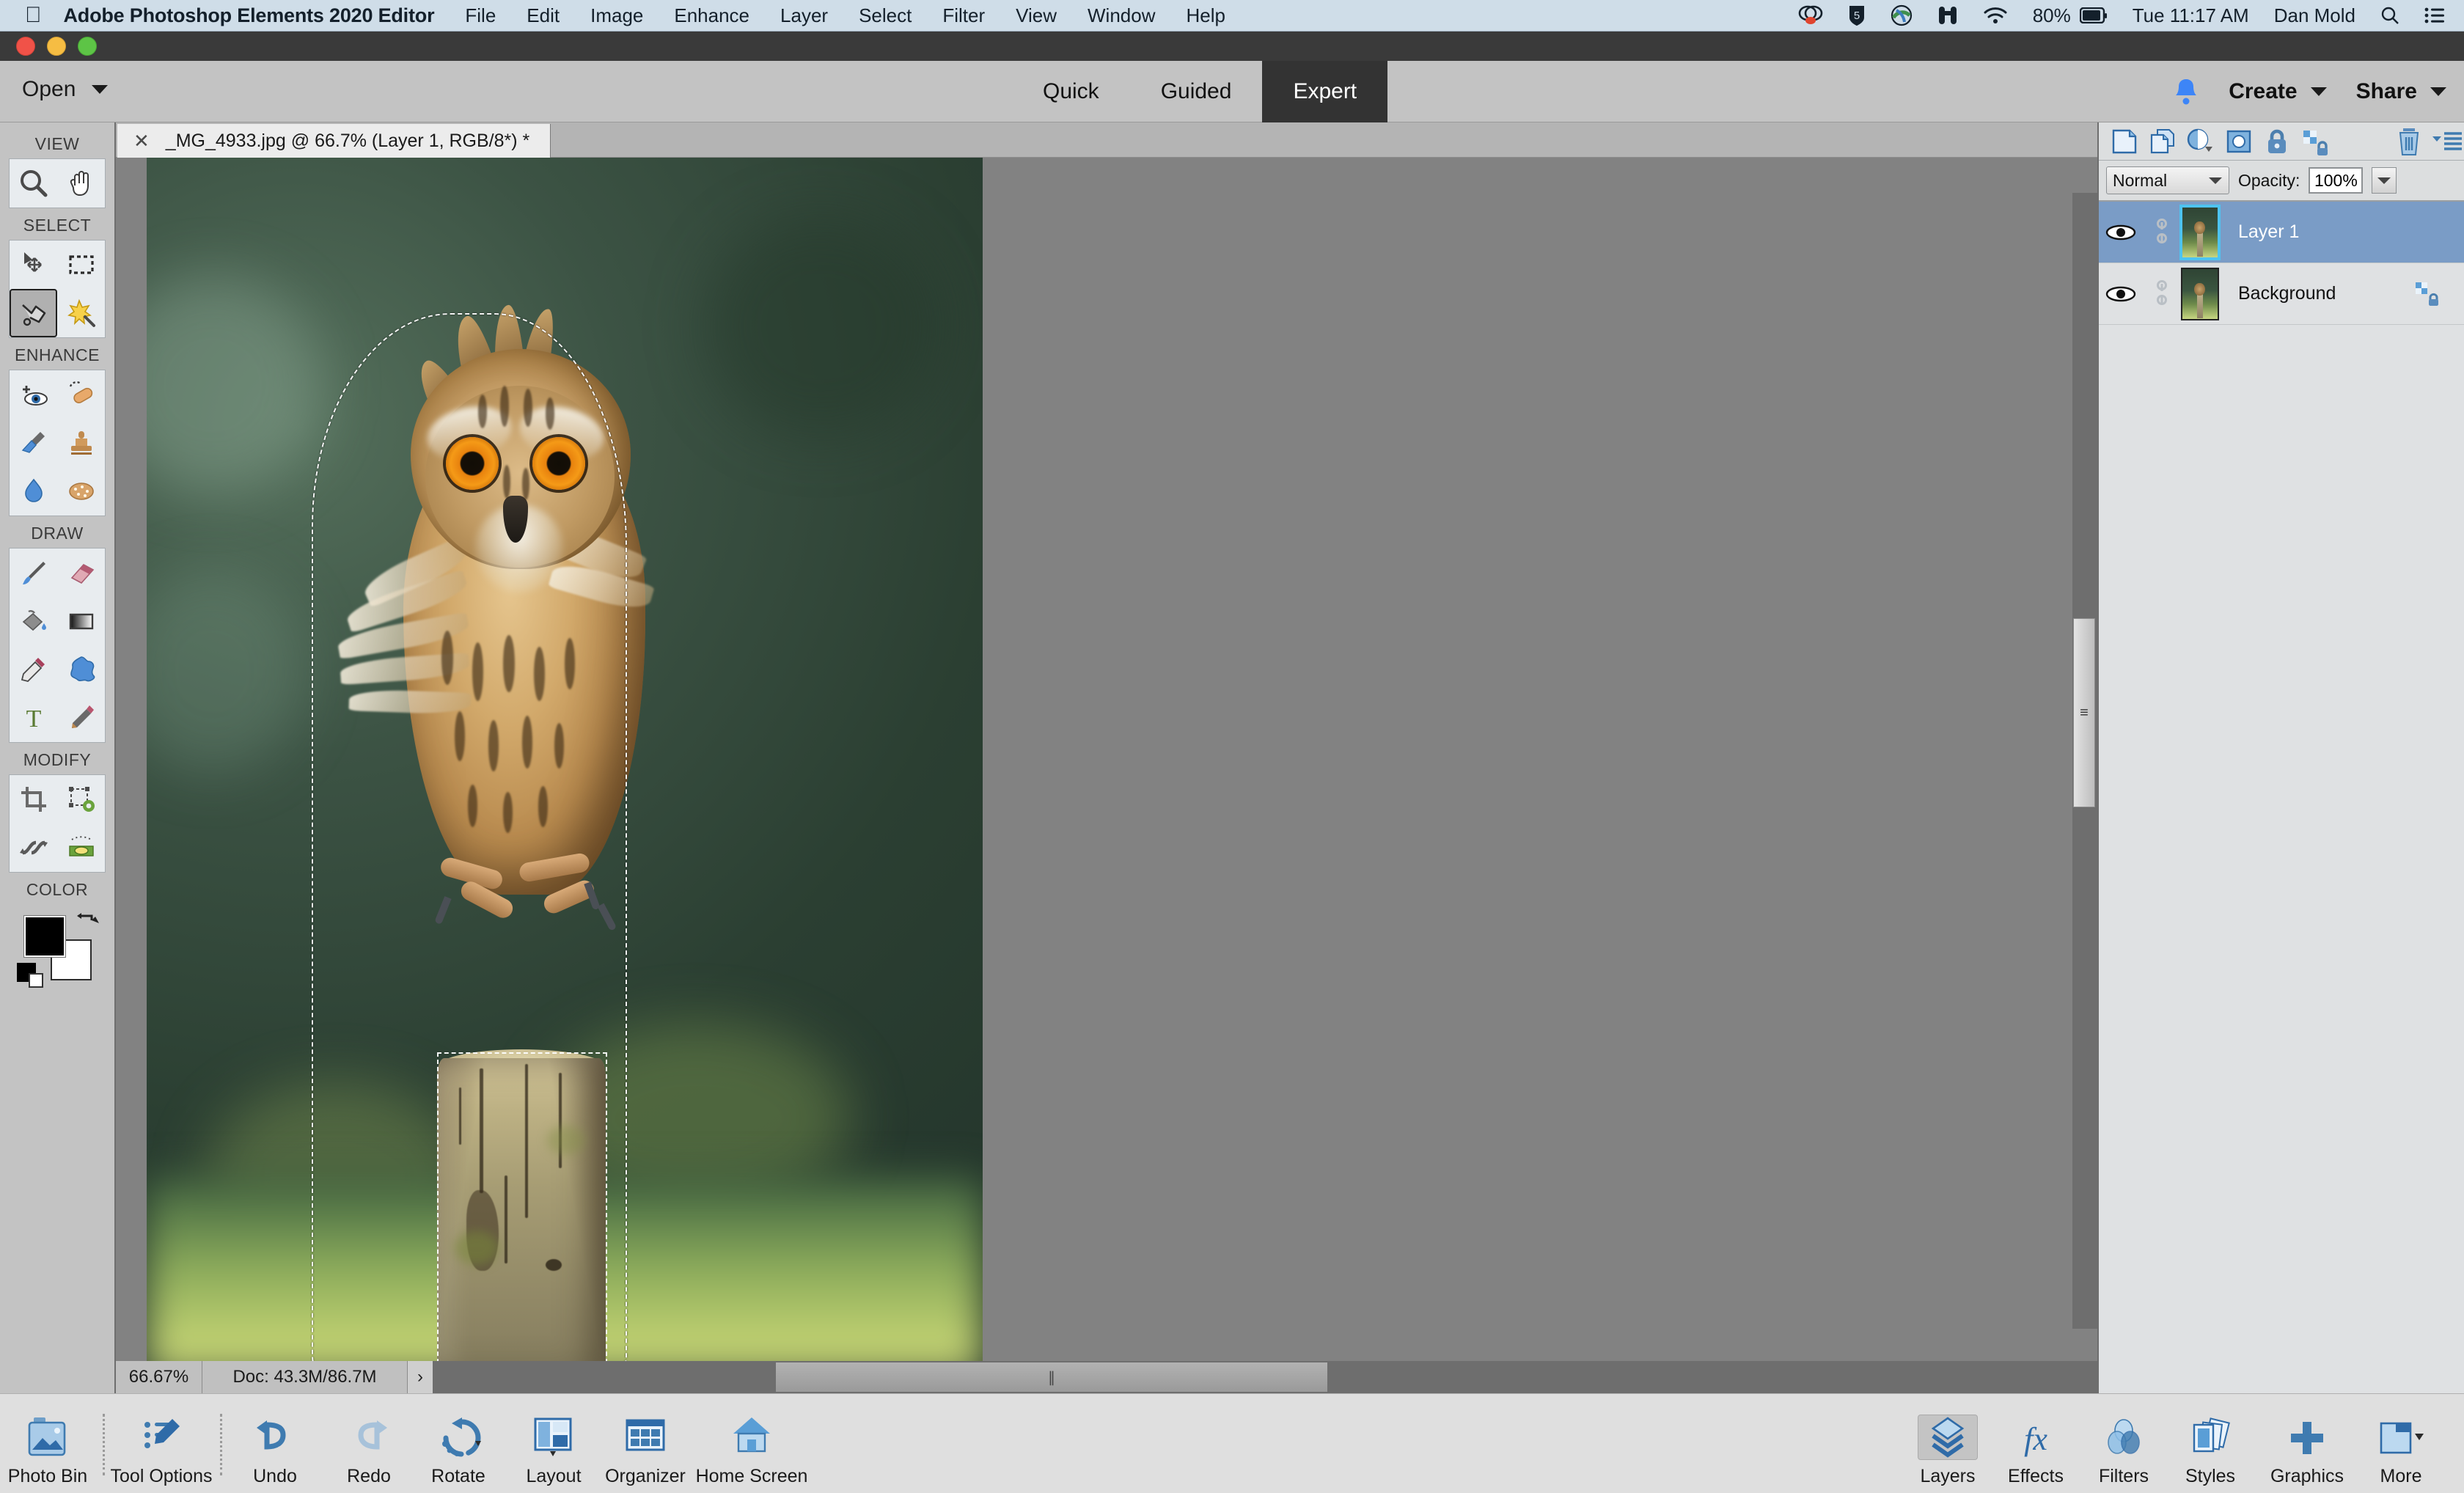 This screenshot has width=2464, height=1493. What do you see at coordinates (275, 1451) in the screenshot?
I see `taskbar-undo: Undo` at bounding box center [275, 1451].